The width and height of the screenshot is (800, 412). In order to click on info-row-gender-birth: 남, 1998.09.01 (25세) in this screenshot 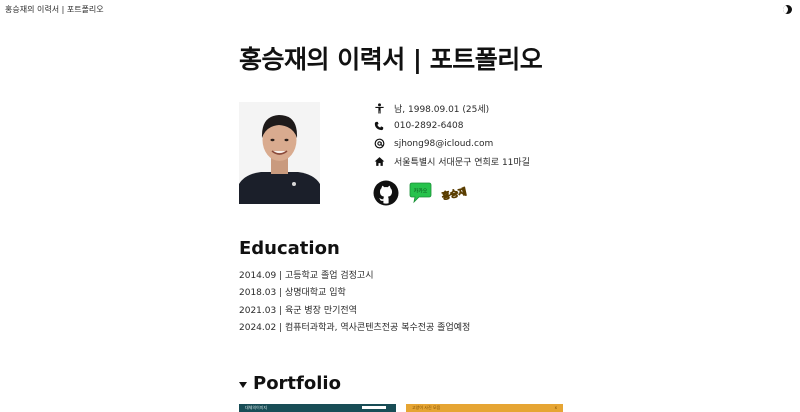, I will do `click(503, 109)`.